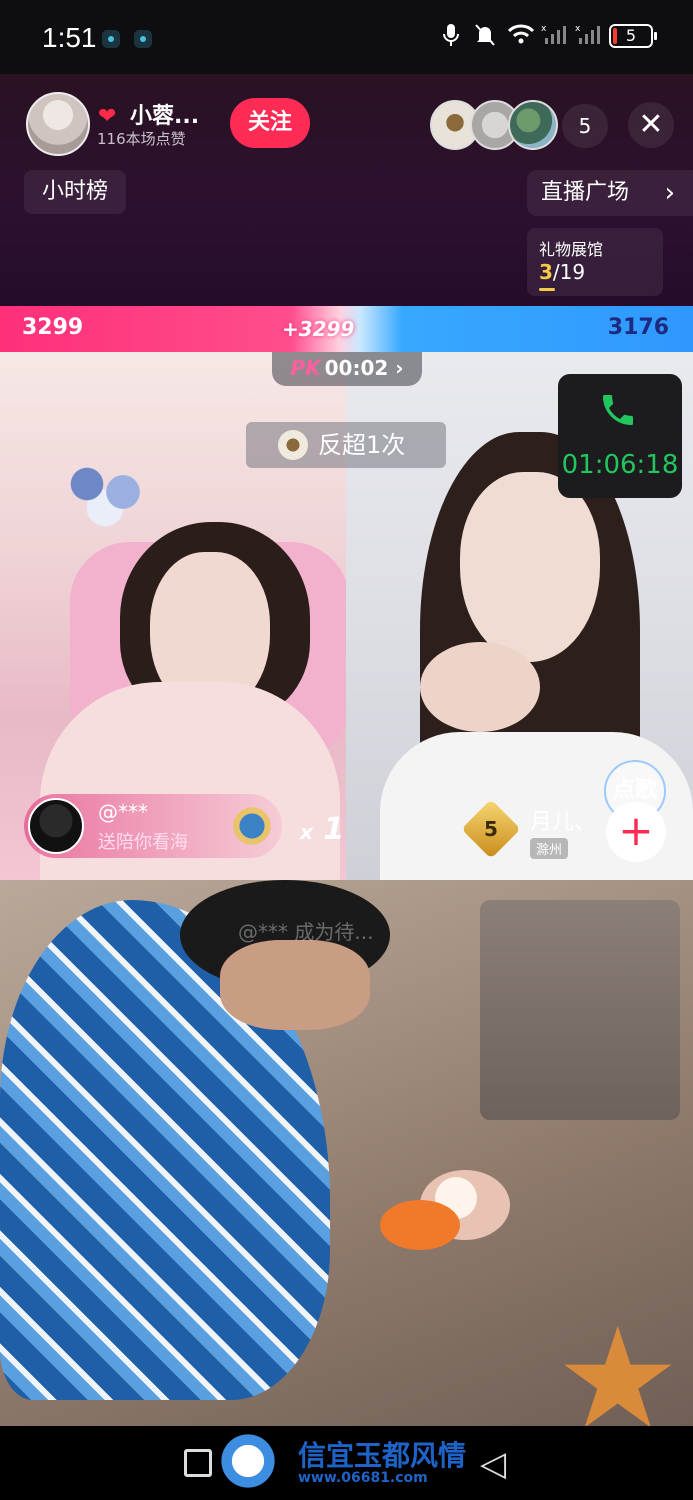 The image size is (693, 1500). Describe the element at coordinates (362, 445) in the screenshot. I see `reversal-text: 反超1次` at that location.